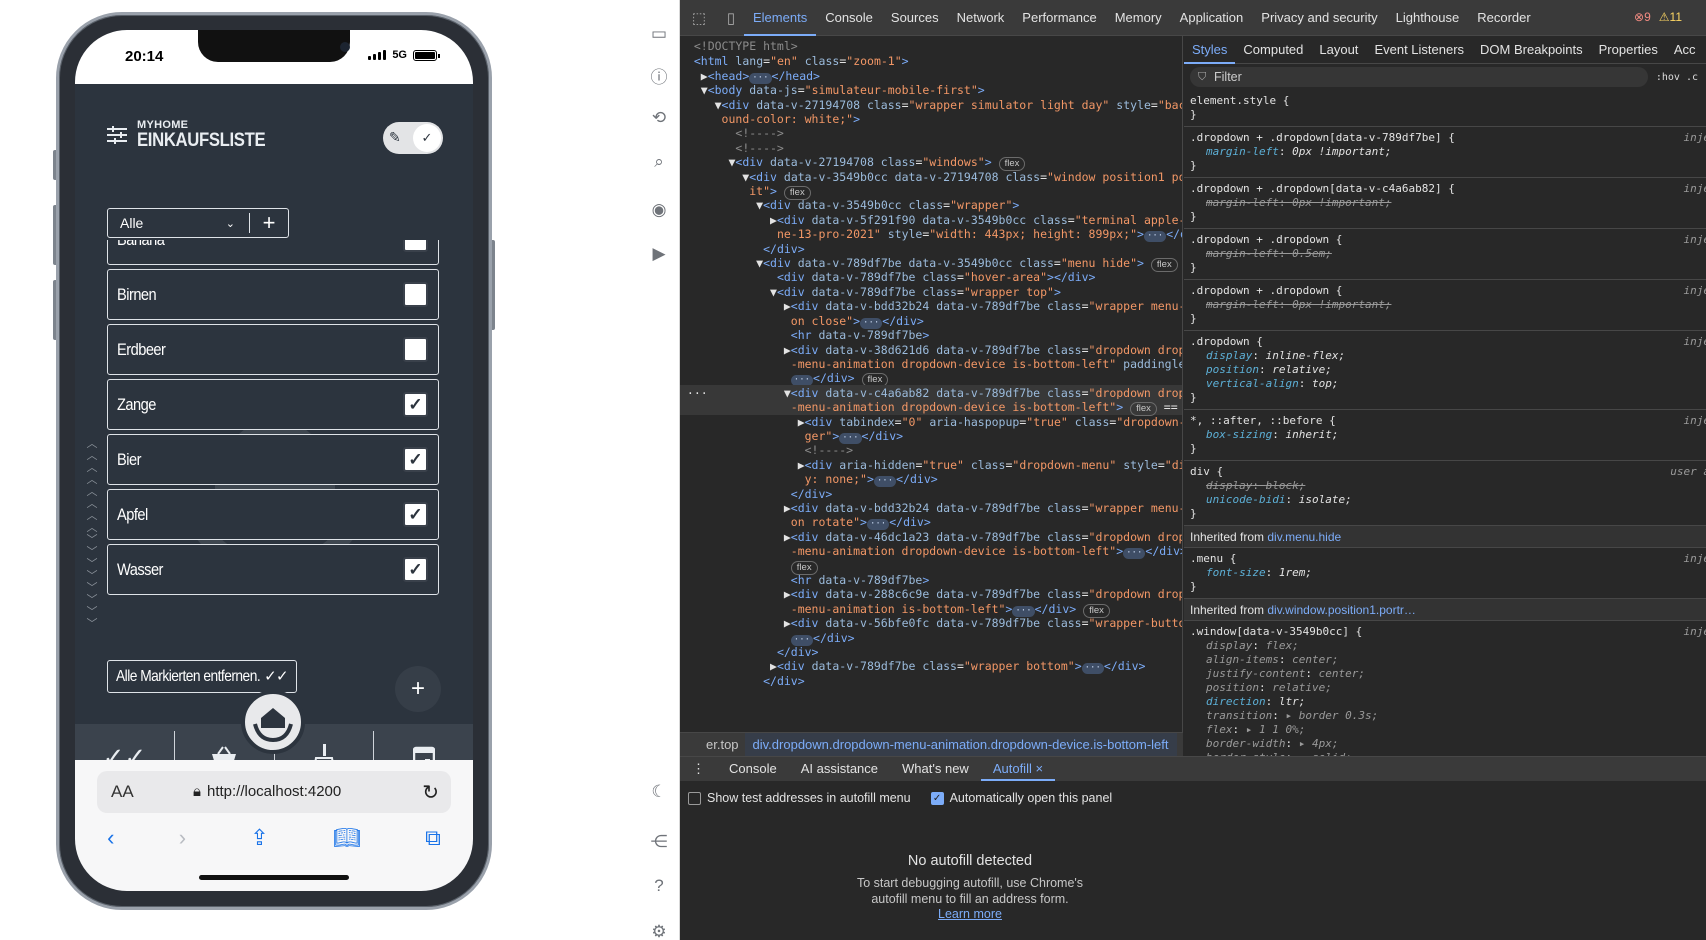  Describe the element at coordinates (1021, 798) in the screenshot. I see `auto-open-checkbox: ✓ Automatically open this panel` at that location.